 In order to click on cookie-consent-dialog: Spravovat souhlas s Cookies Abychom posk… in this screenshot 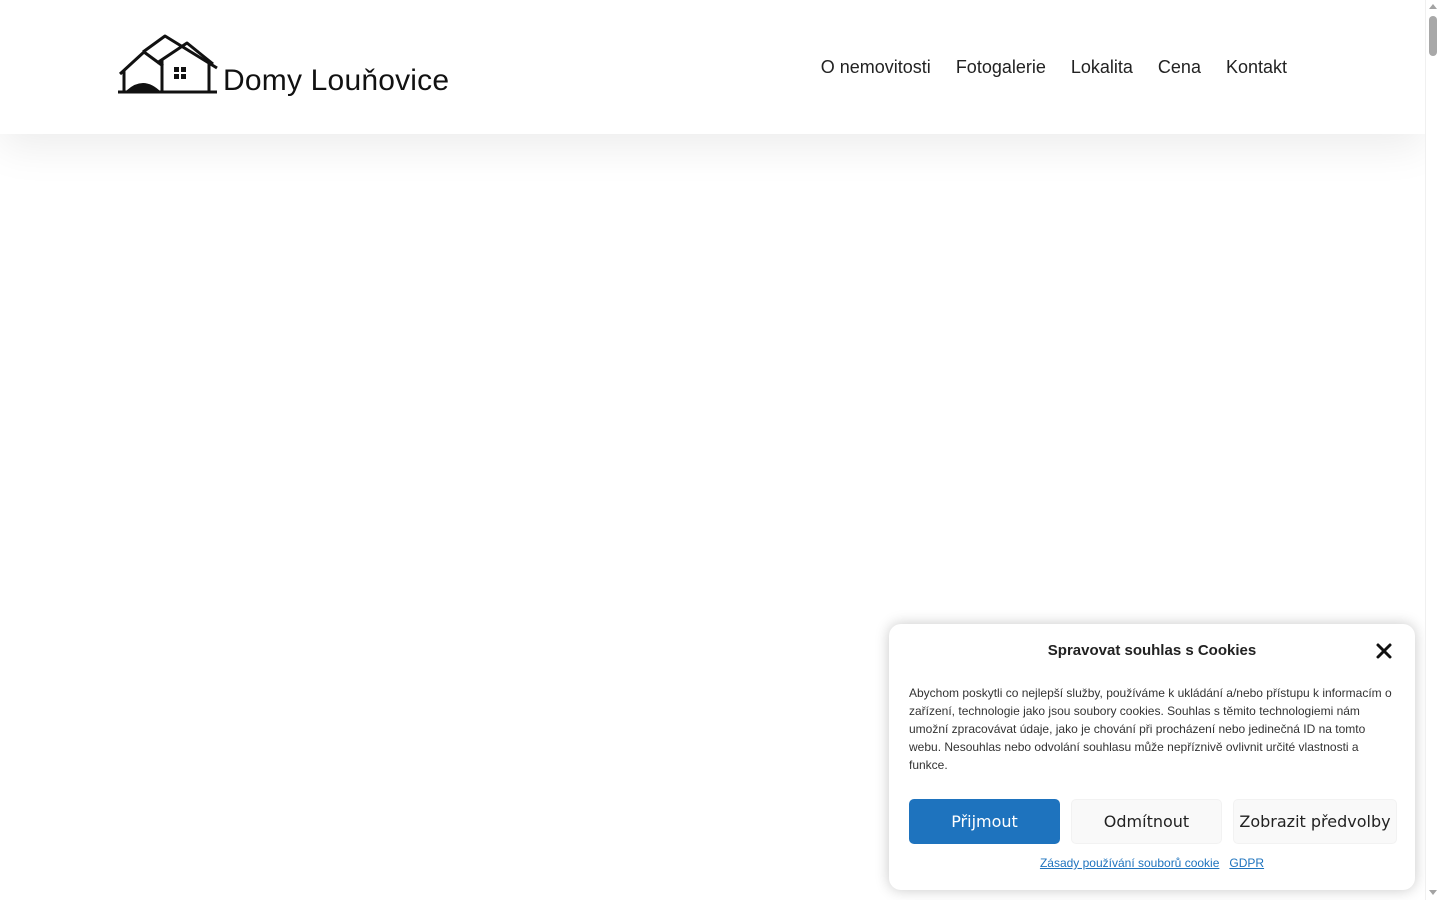, I will do `click(1152, 757)`.